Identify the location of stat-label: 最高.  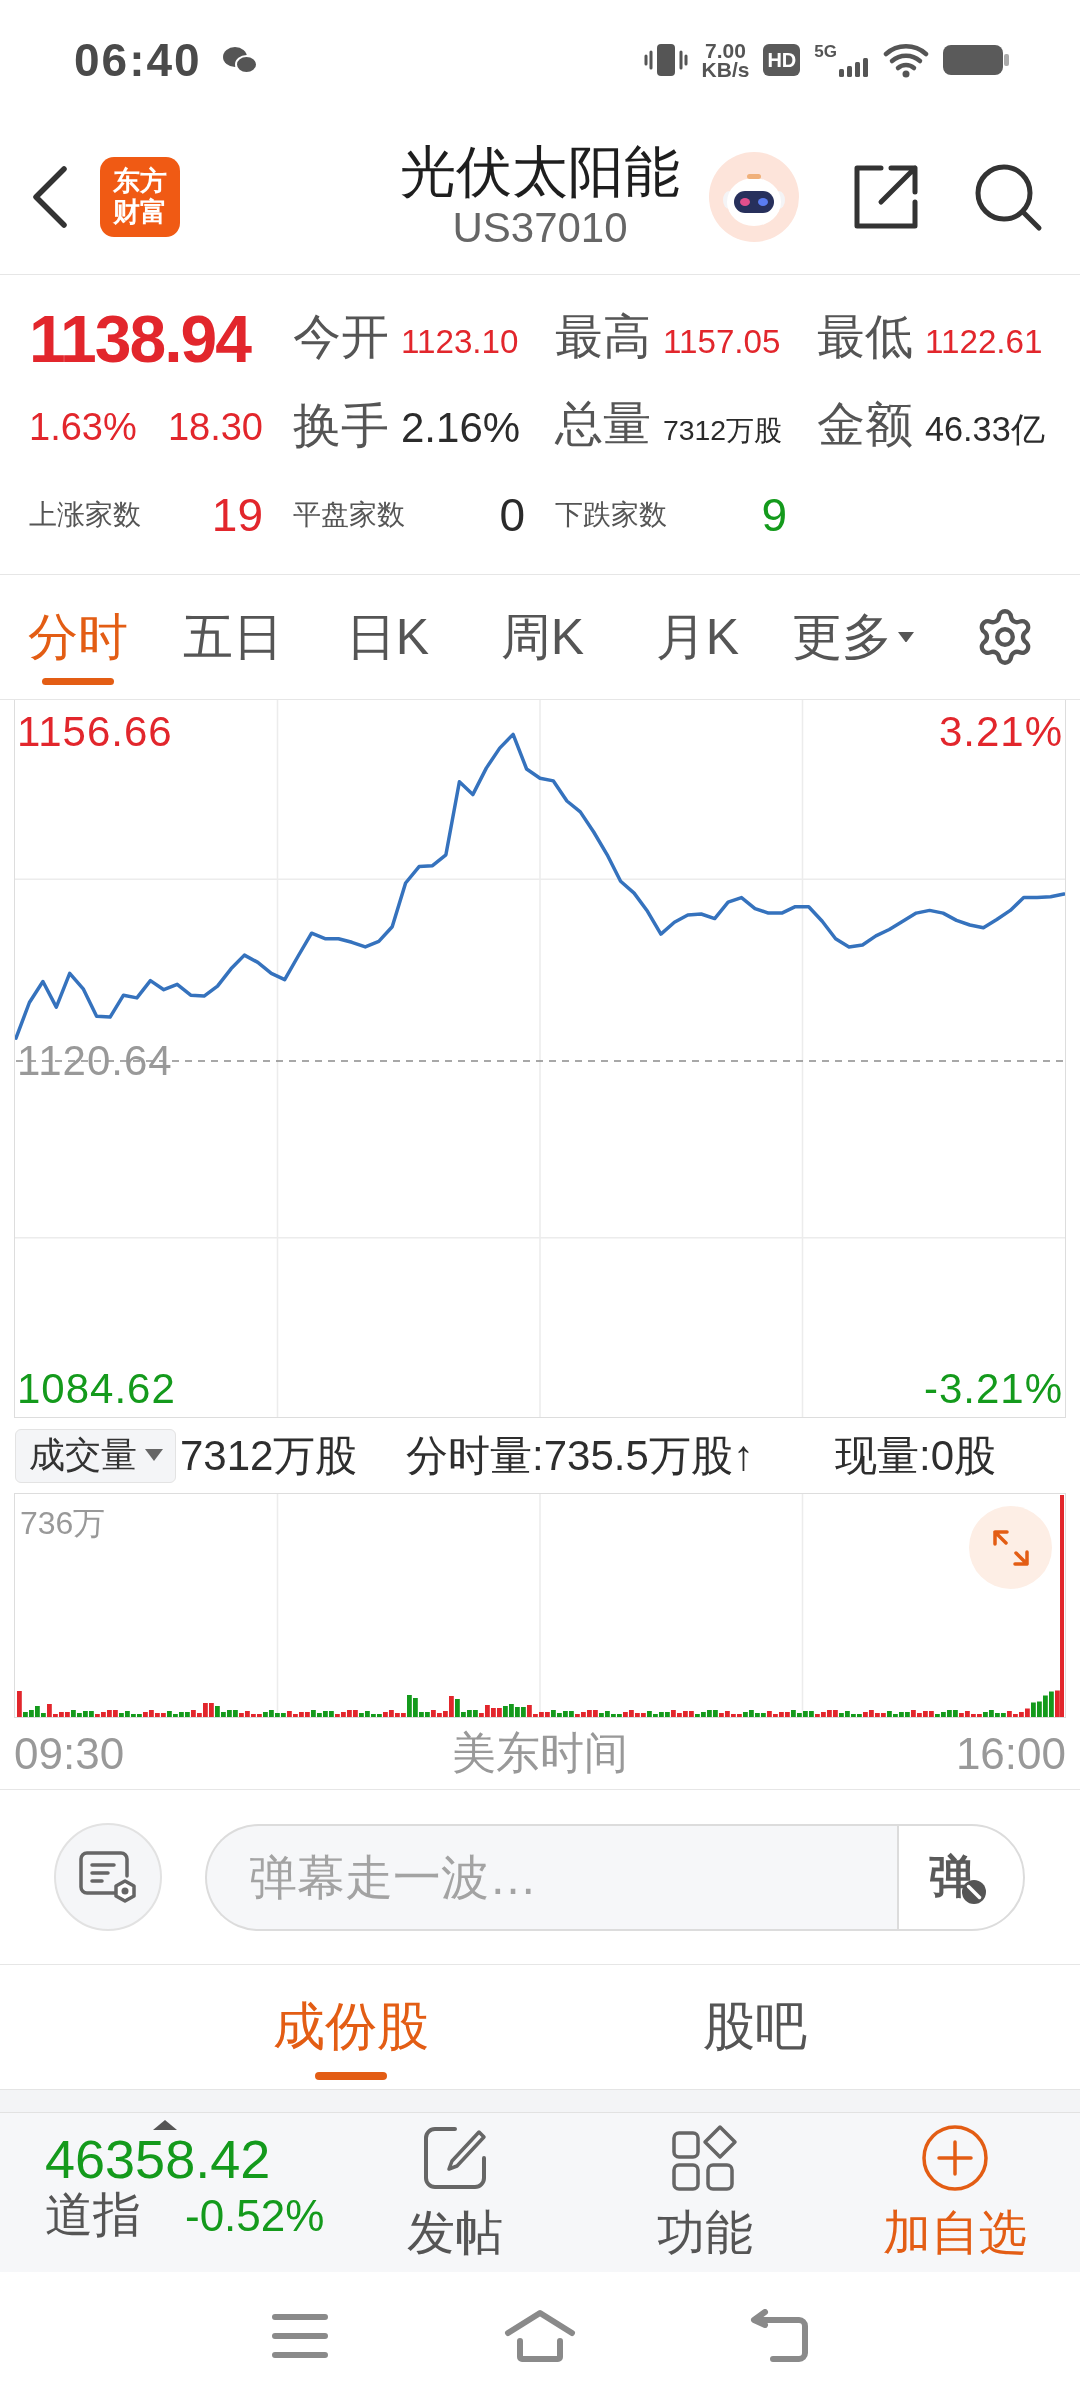
(603, 336).